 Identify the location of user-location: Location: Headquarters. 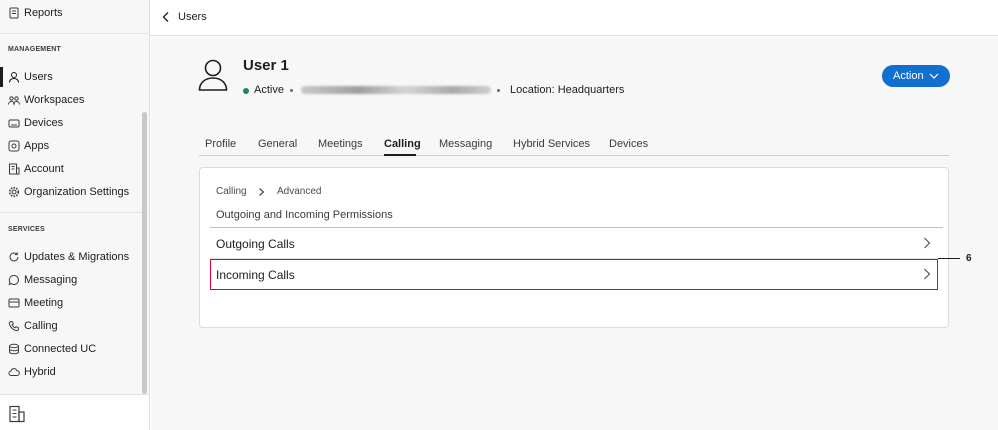
(567, 90).